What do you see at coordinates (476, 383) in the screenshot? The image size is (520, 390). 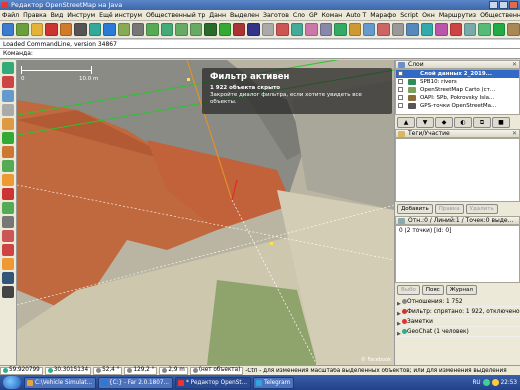 I see `language-indicator: RU` at bounding box center [476, 383].